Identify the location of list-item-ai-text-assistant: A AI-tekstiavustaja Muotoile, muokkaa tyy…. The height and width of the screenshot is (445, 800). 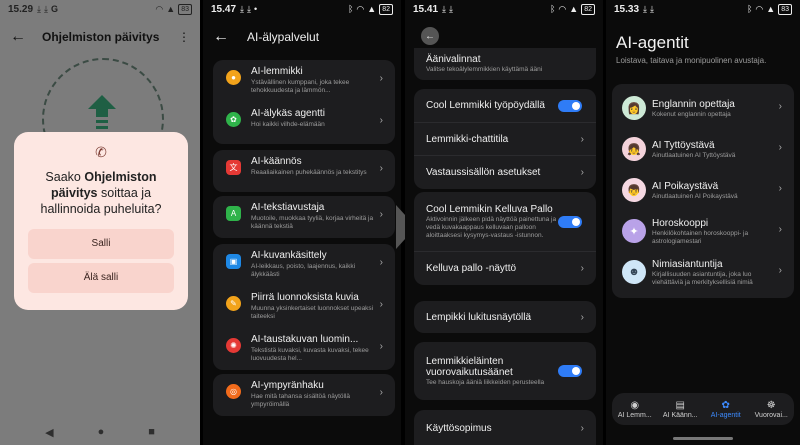
(304, 217).